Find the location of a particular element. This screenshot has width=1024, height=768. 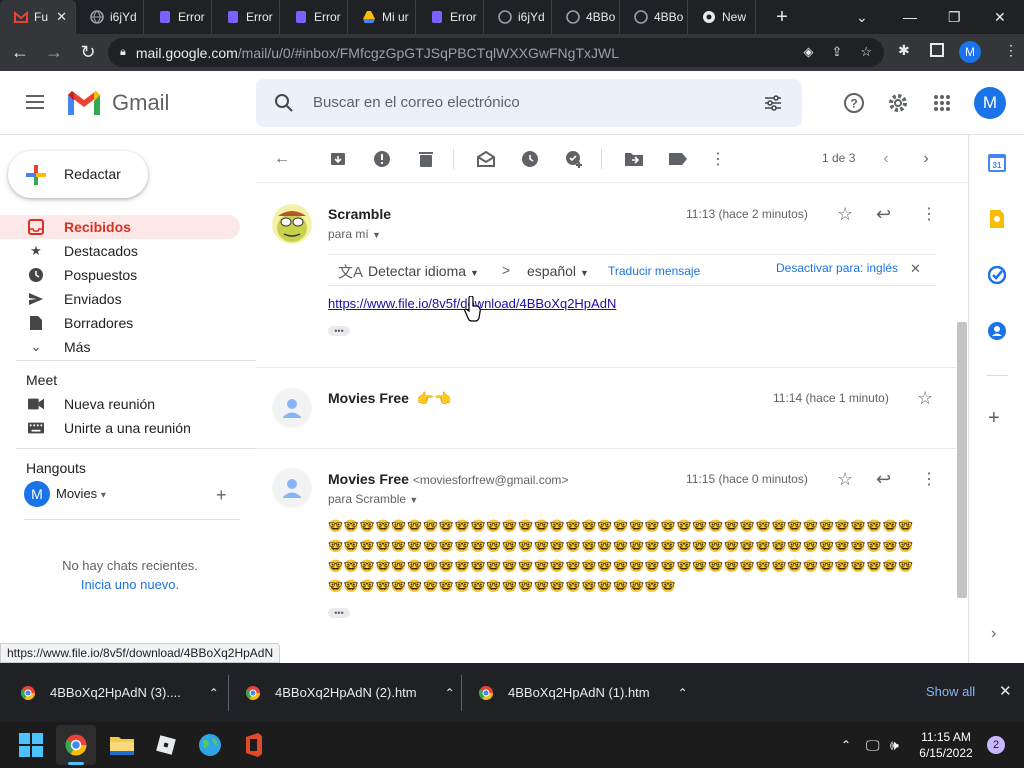

compose-button: Redactar is located at coordinates (78, 174).